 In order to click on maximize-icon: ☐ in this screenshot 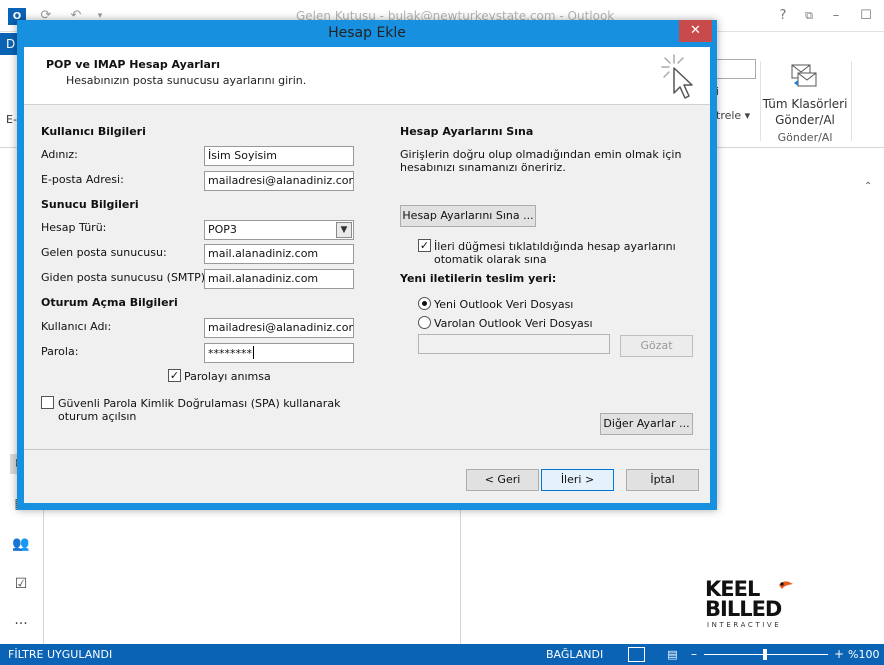, I will do `click(866, 16)`.